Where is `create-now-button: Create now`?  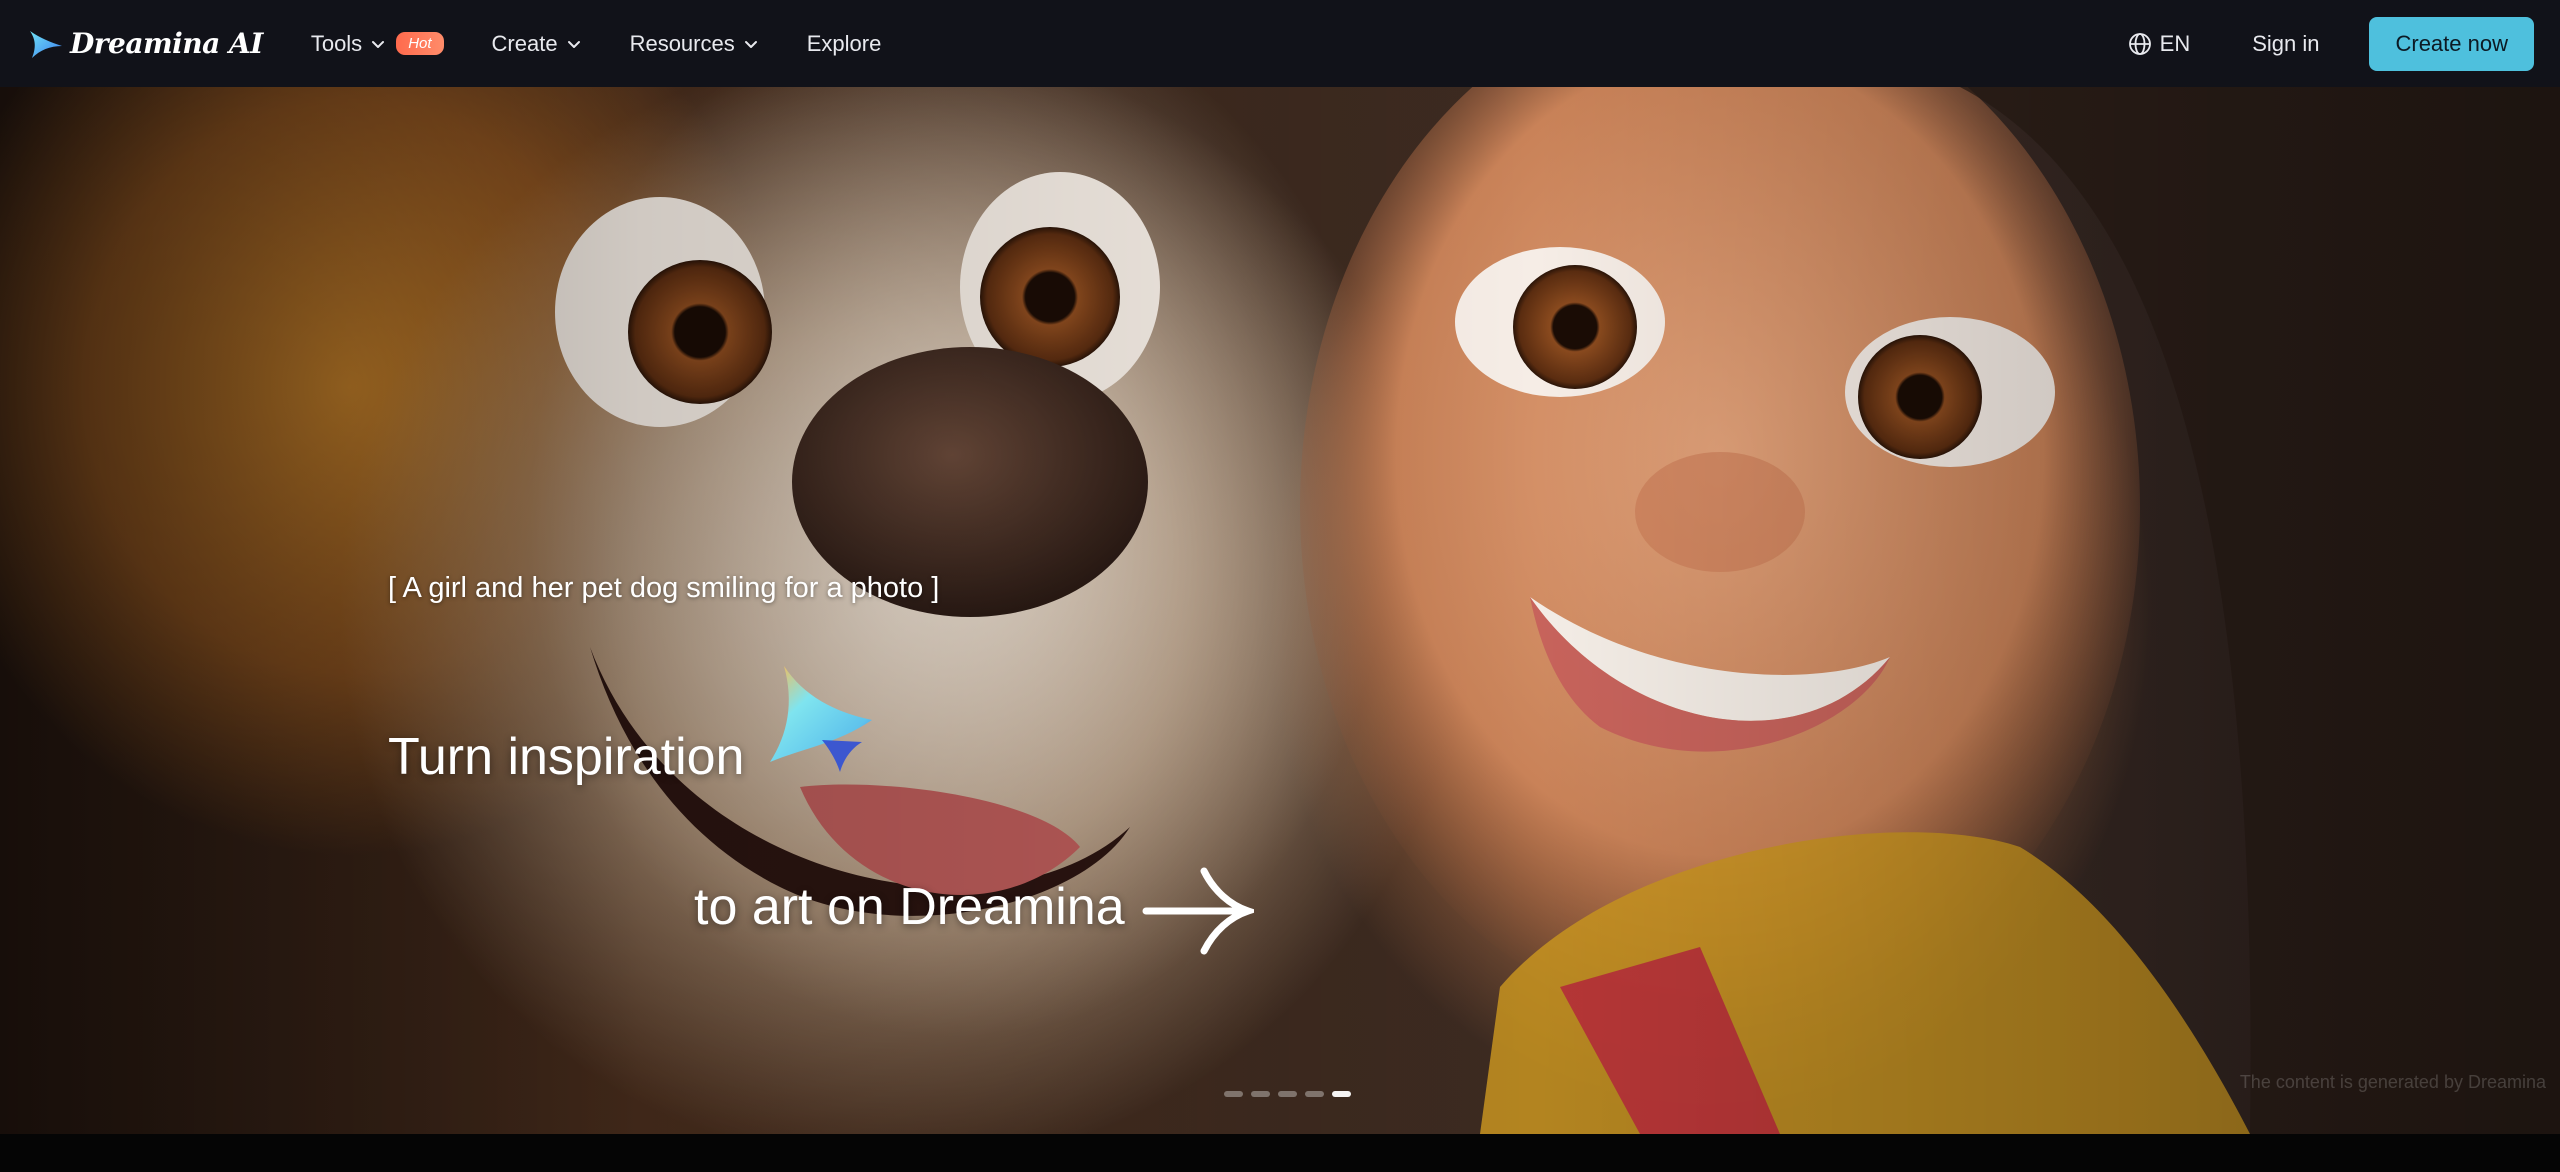
create-now-button: Create now is located at coordinates (2451, 43).